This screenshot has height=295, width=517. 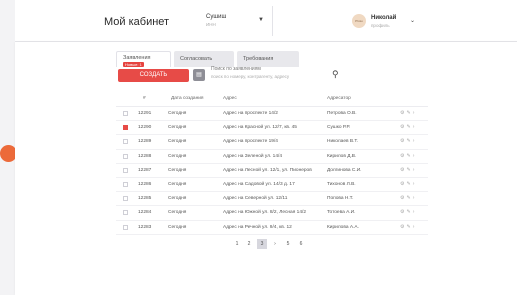 What do you see at coordinates (249, 244) in the screenshot?
I see `page-2: 2` at bounding box center [249, 244].